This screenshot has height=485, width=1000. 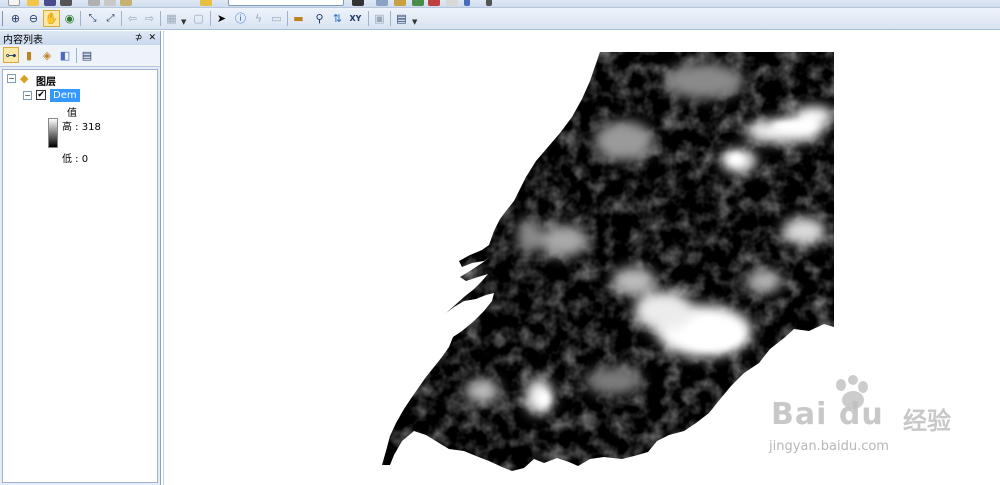 What do you see at coordinates (66, 3) in the screenshot?
I see `print-icon` at bounding box center [66, 3].